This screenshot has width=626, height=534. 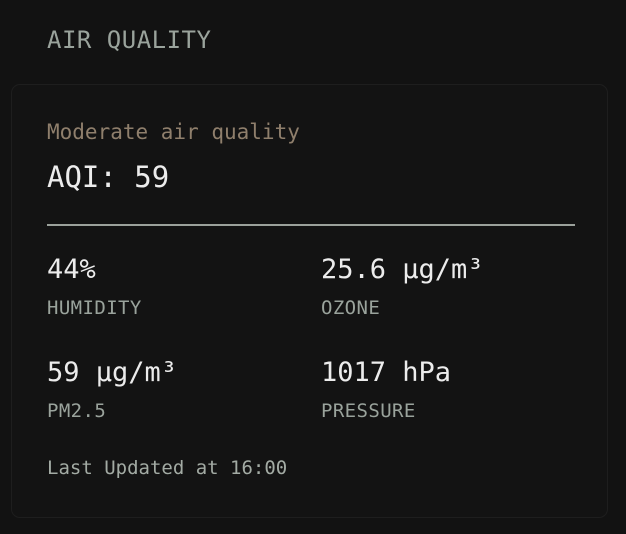 What do you see at coordinates (402, 287) in the screenshot?
I see `metric-ozone: 25.6 μg/m³ OZONE` at bounding box center [402, 287].